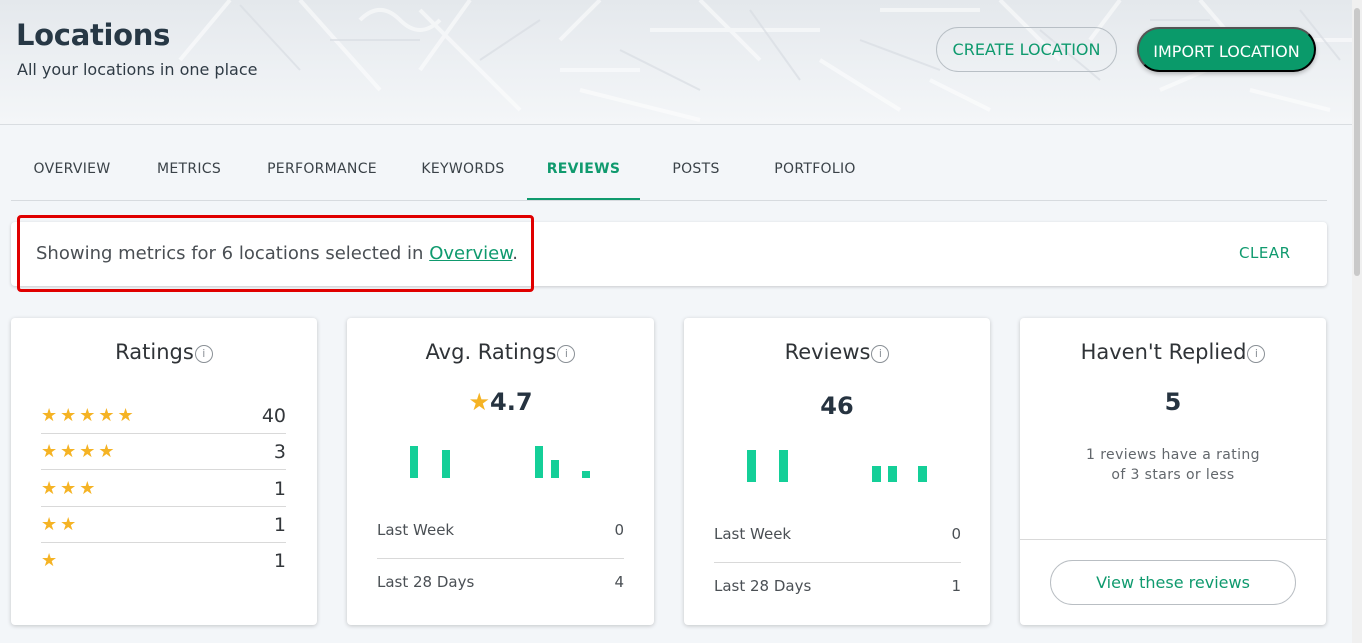  Describe the element at coordinates (163, 525) in the screenshot. I see `rating-row-2: ★★ 1` at that location.